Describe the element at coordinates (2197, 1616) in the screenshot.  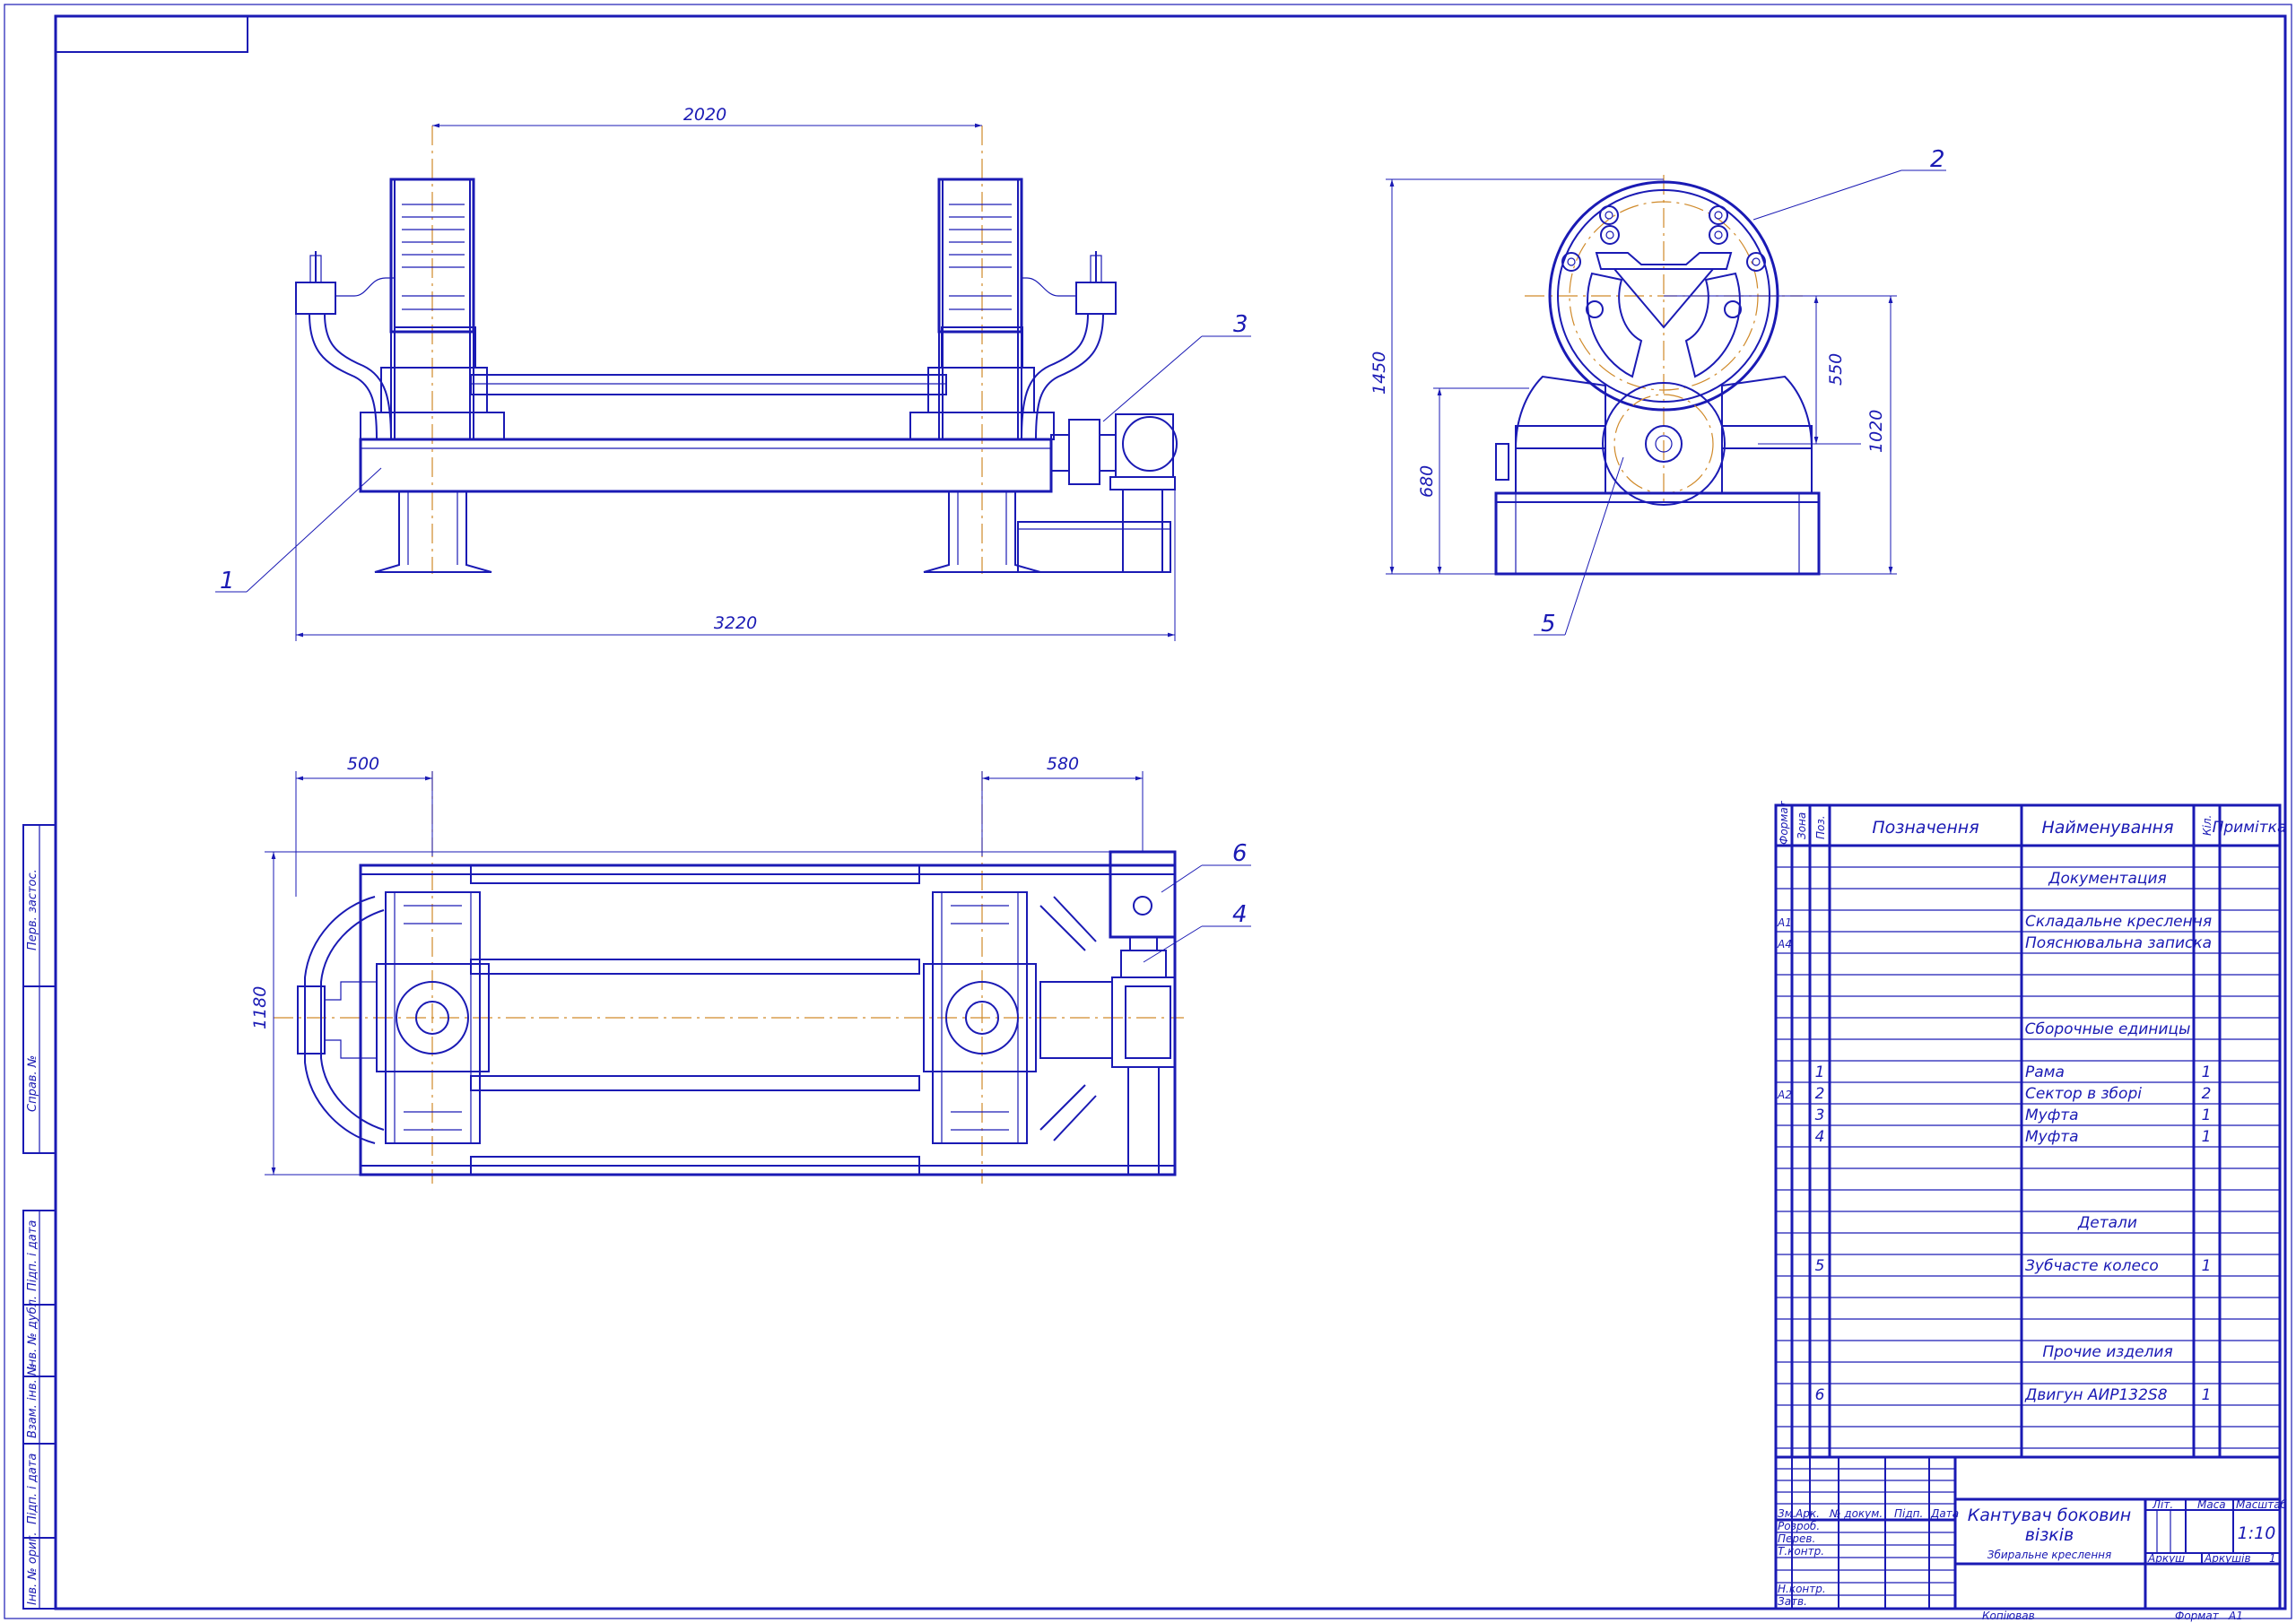
I see `tb-format: Формат` at that location.